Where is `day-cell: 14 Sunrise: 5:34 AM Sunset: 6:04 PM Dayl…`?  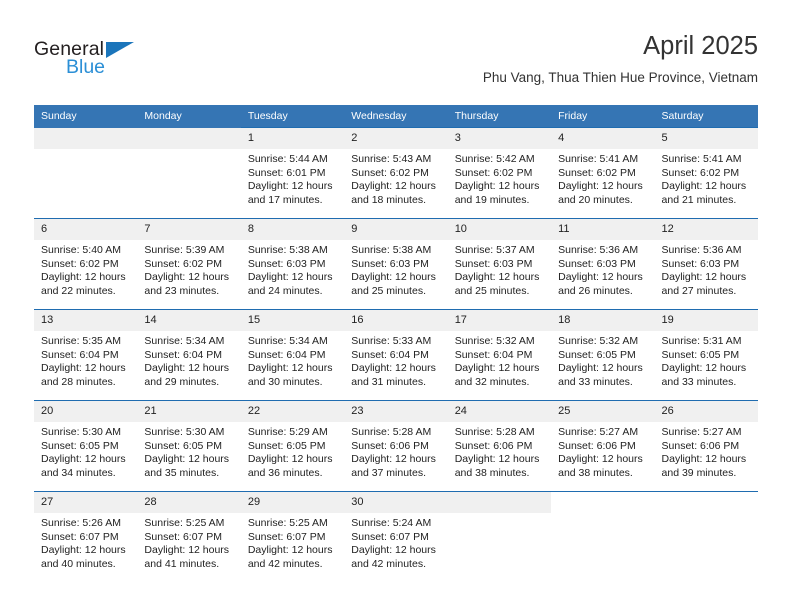 day-cell: 14 Sunrise: 5:34 AM Sunset: 6:04 PM Dayl… is located at coordinates (189, 355).